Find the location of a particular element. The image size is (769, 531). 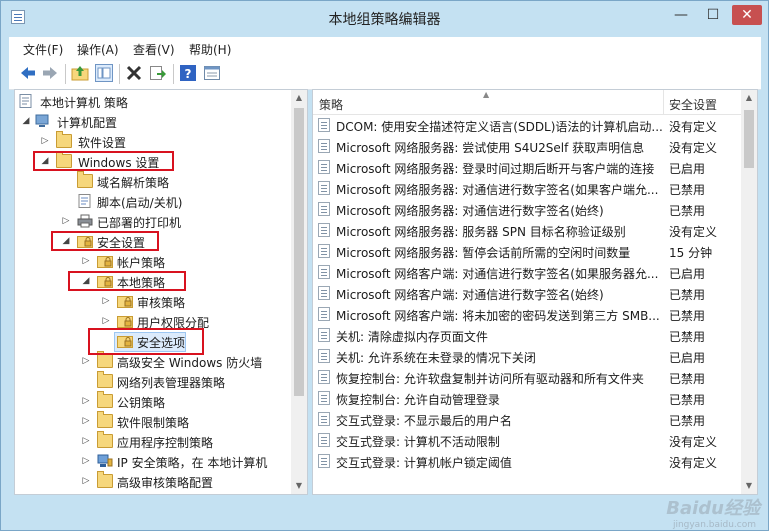

policy-name: Microsoft 网络服务器: 服务器 SPN 目标名称验证级别 is located at coordinates (481, 232).